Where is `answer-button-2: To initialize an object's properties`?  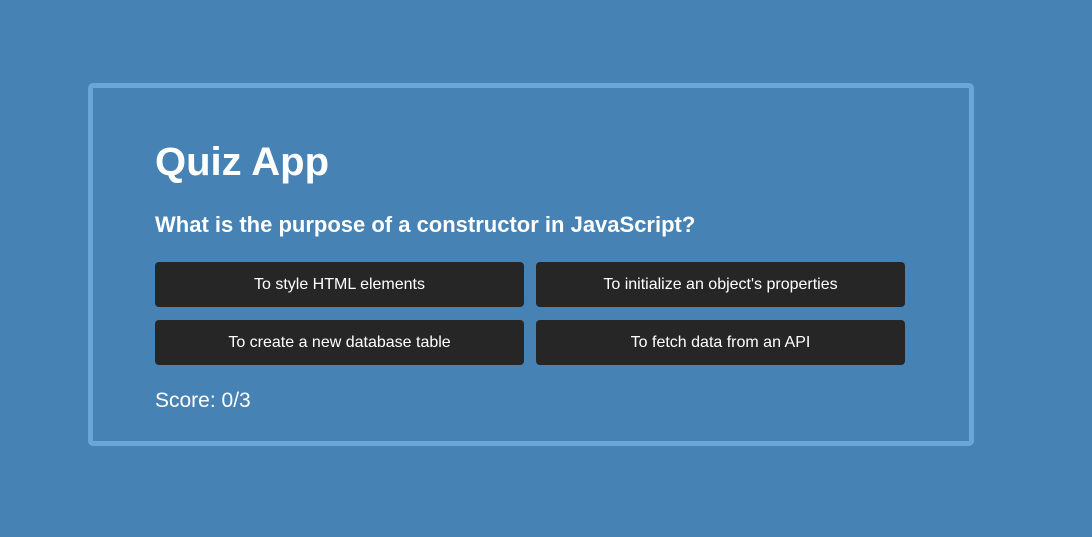 answer-button-2: To initialize an object's properties is located at coordinates (720, 284).